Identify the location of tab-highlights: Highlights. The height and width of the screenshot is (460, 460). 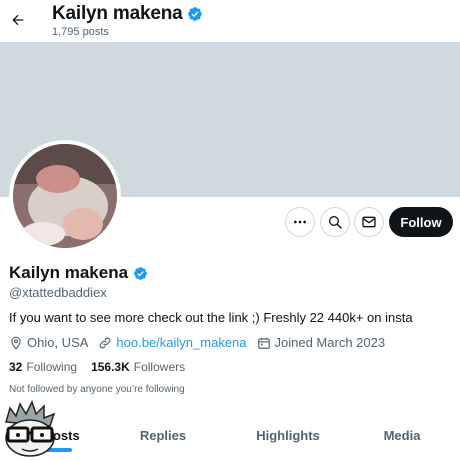
(288, 435).